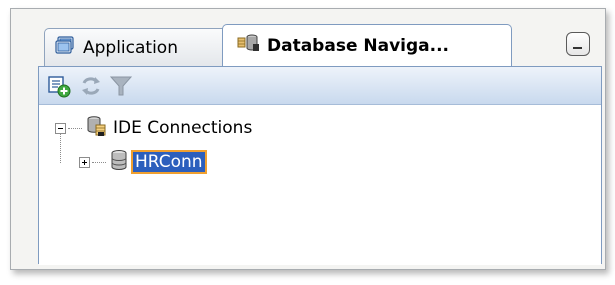 The image size is (615, 285). What do you see at coordinates (130, 47) in the screenshot?
I see `tab-application-label: Application` at bounding box center [130, 47].